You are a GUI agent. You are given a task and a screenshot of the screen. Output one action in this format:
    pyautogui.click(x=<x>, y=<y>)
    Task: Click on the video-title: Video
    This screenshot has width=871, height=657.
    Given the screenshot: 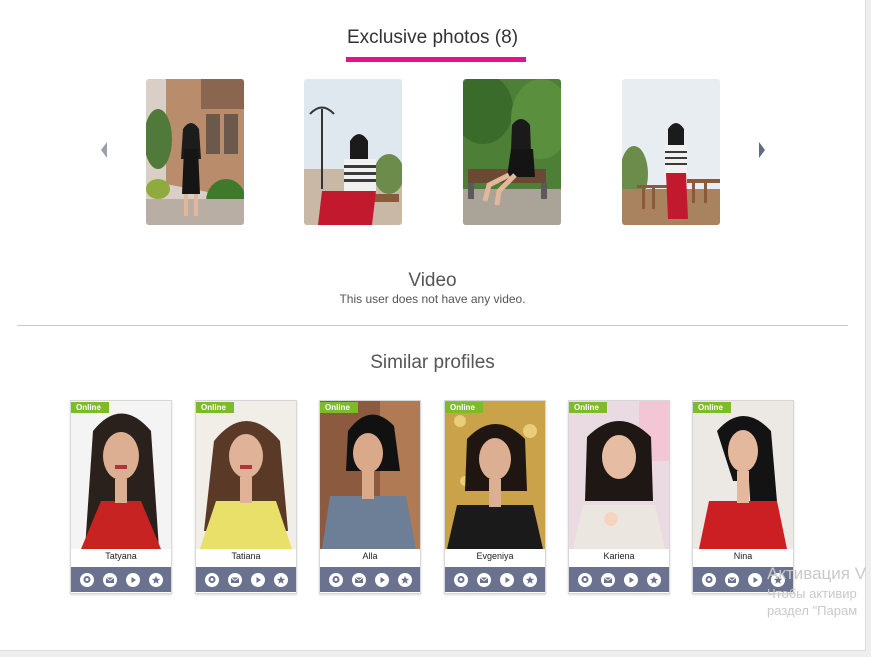 What is the action you would take?
    pyautogui.click(x=432, y=280)
    